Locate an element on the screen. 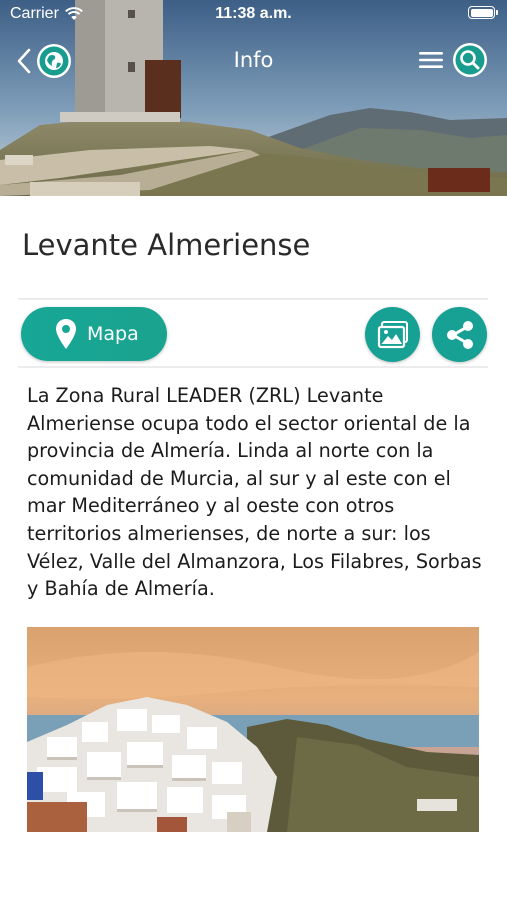  nav-bar: Info is located at coordinates (253, 60).